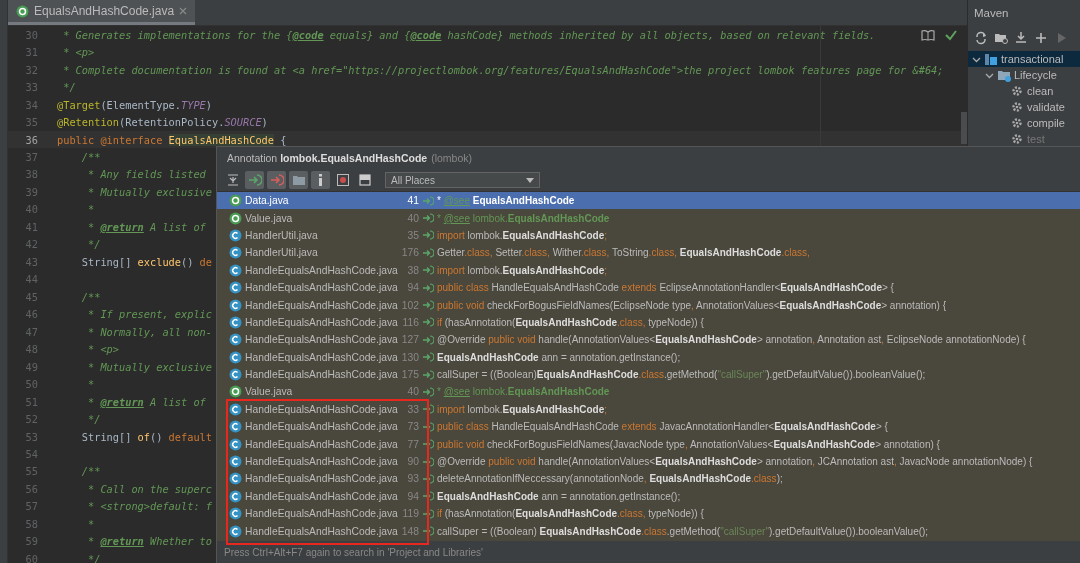  What do you see at coordinates (232, 180) in the screenshot?
I see `expand-icon` at bounding box center [232, 180].